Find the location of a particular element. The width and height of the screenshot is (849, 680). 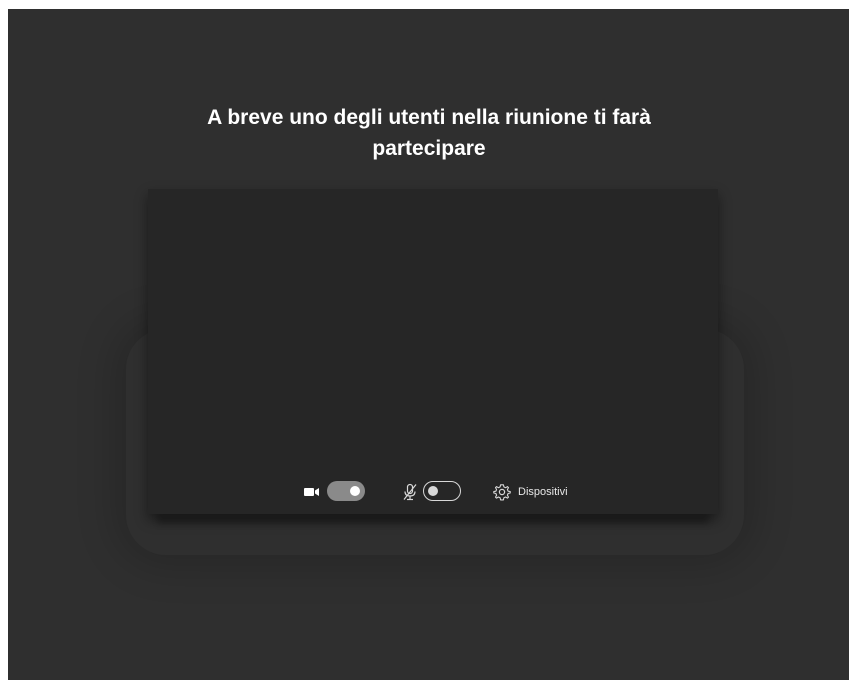

device-controls-bar: Dispositivi is located at coordinates (433, 492).